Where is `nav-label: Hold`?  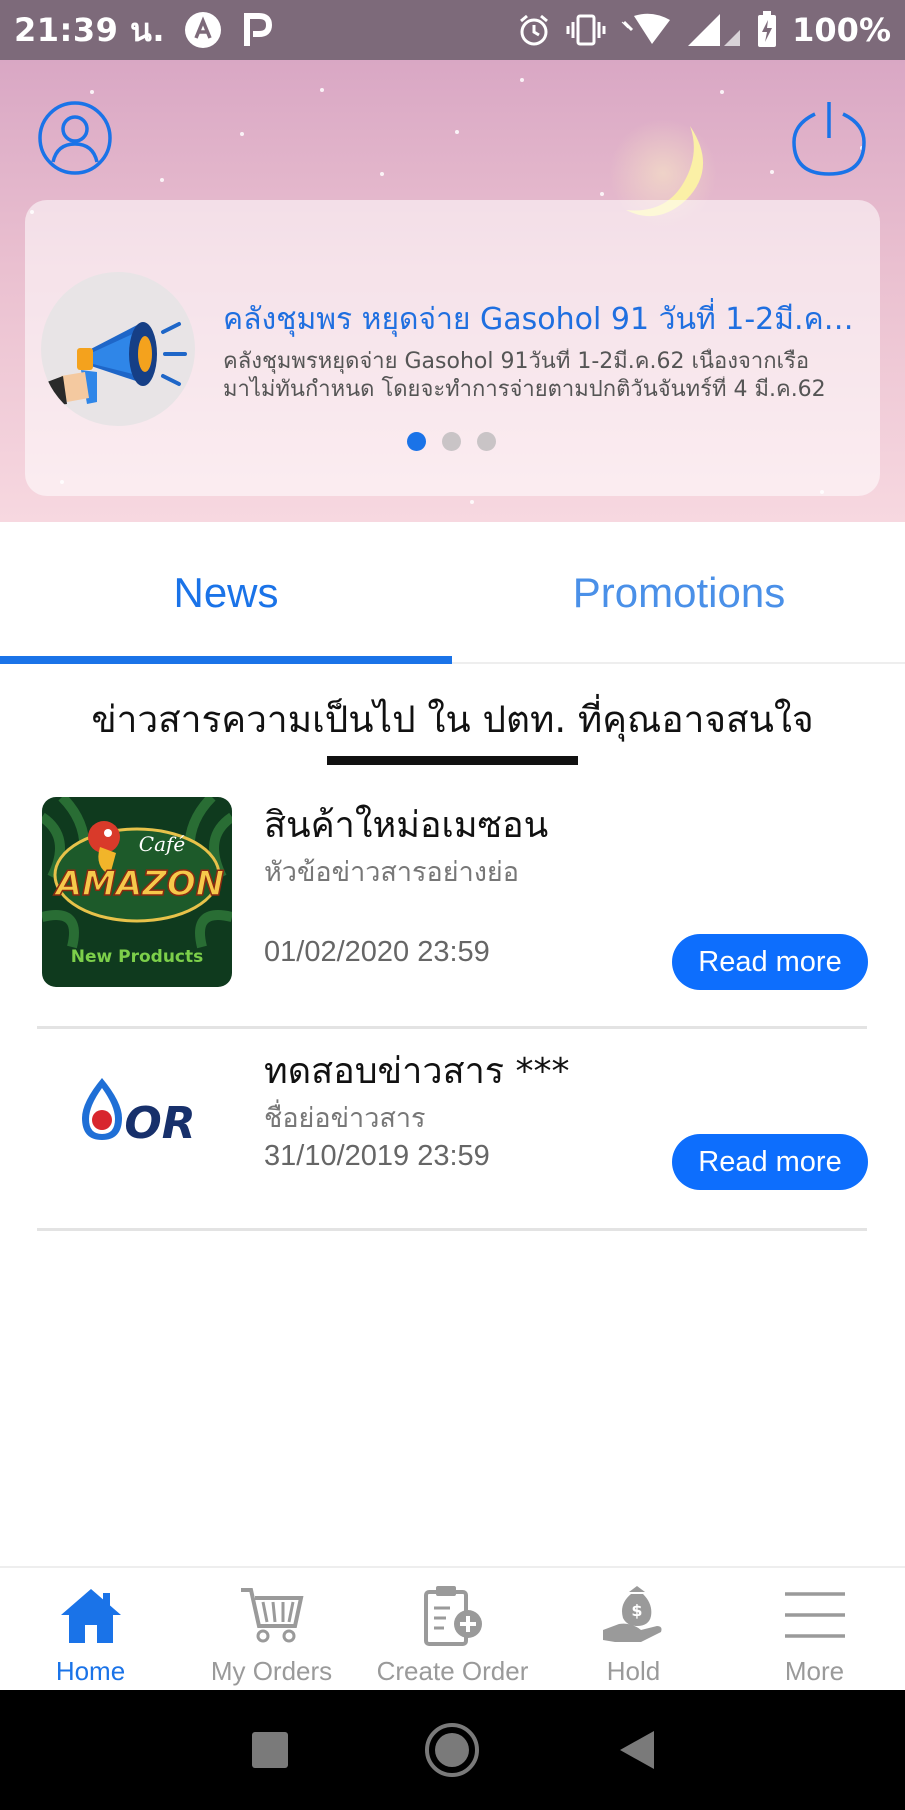 nav-label: Hold is located at coordinates (633, 1671).